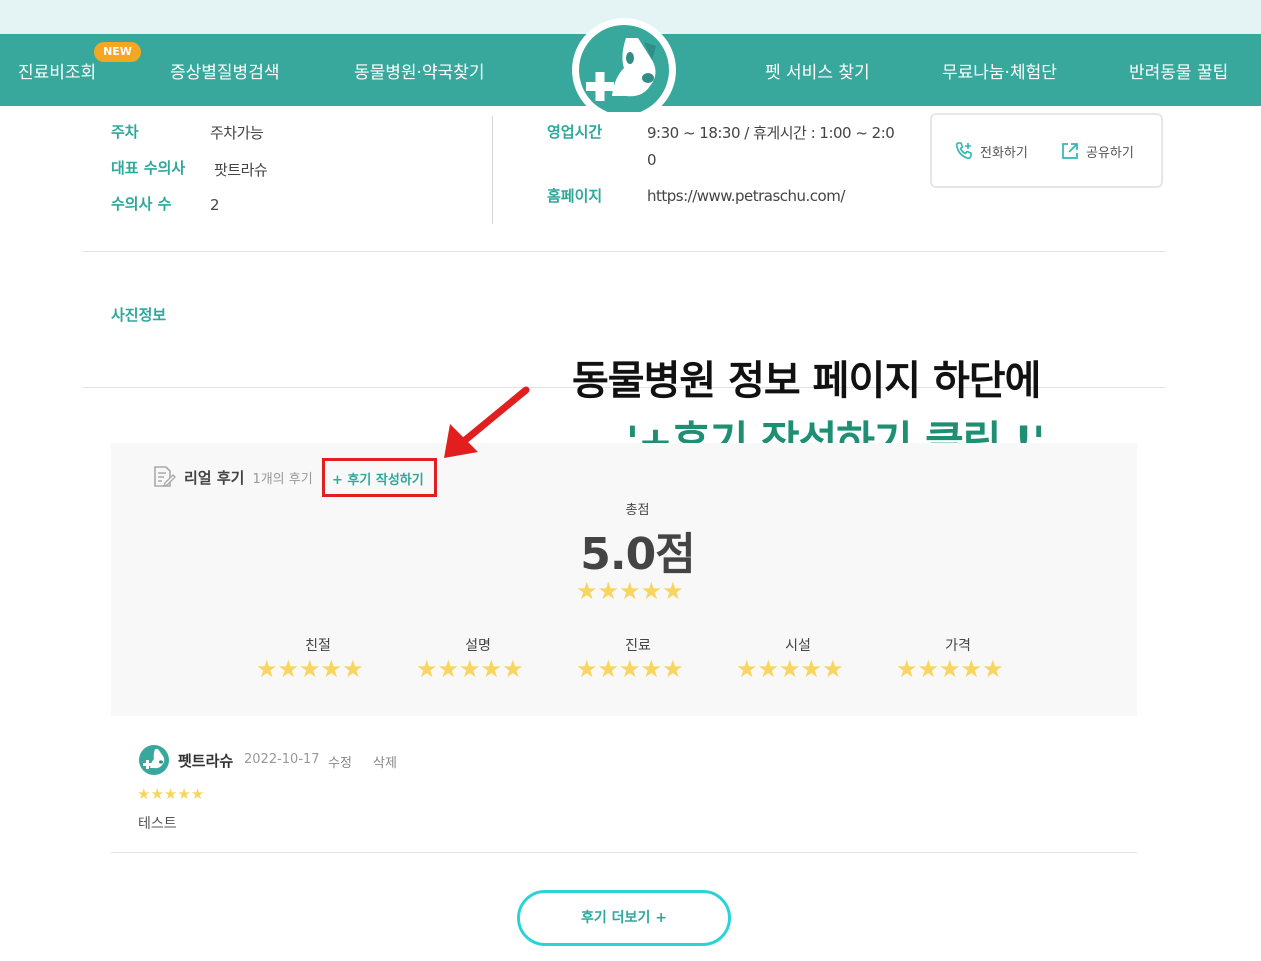  Describe the element at coordinates (746, 196) in the screenshot. I see `homepage-link: https://www.petraschu.com/` at that location.